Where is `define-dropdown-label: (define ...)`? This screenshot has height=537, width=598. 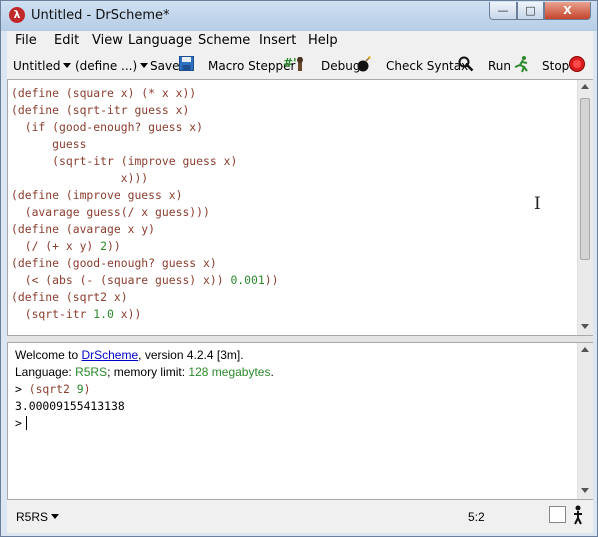
define-dropdown-label: (define ...) is located at coordinates (106, 66).